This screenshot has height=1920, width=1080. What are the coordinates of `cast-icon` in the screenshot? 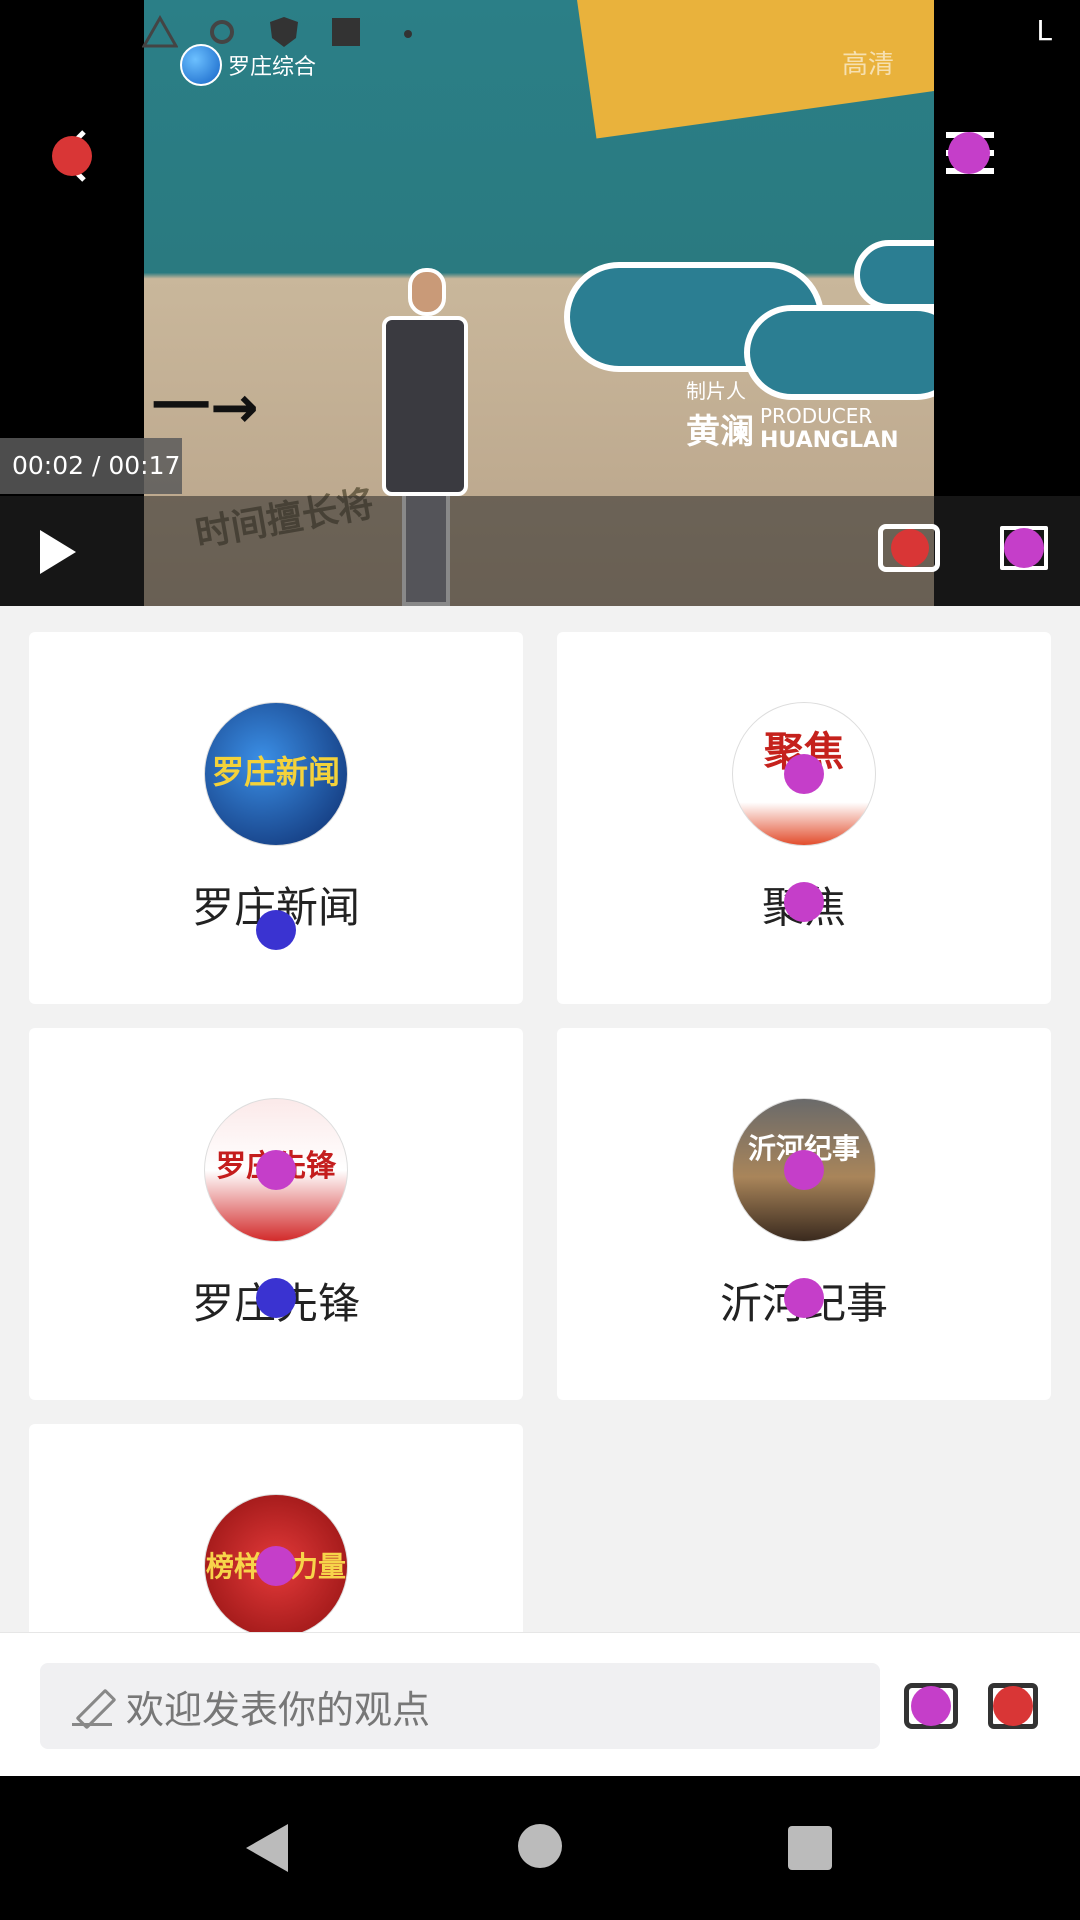 It's located at (909, 548).